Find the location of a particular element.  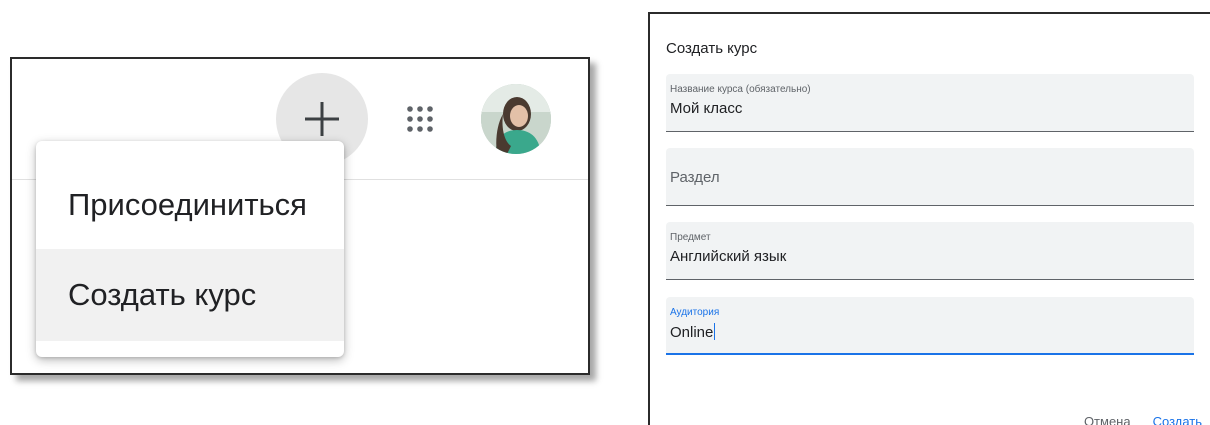

course-name-label: Название курса (обязательно) is located at coordinates (740, 89).